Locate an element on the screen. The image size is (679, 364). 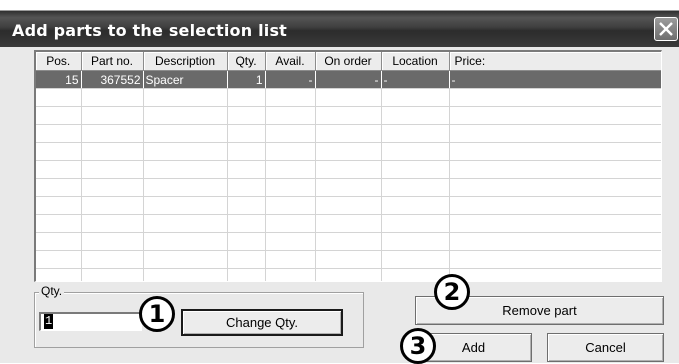
column-header-description: Description is located at coordinates (185, 61).